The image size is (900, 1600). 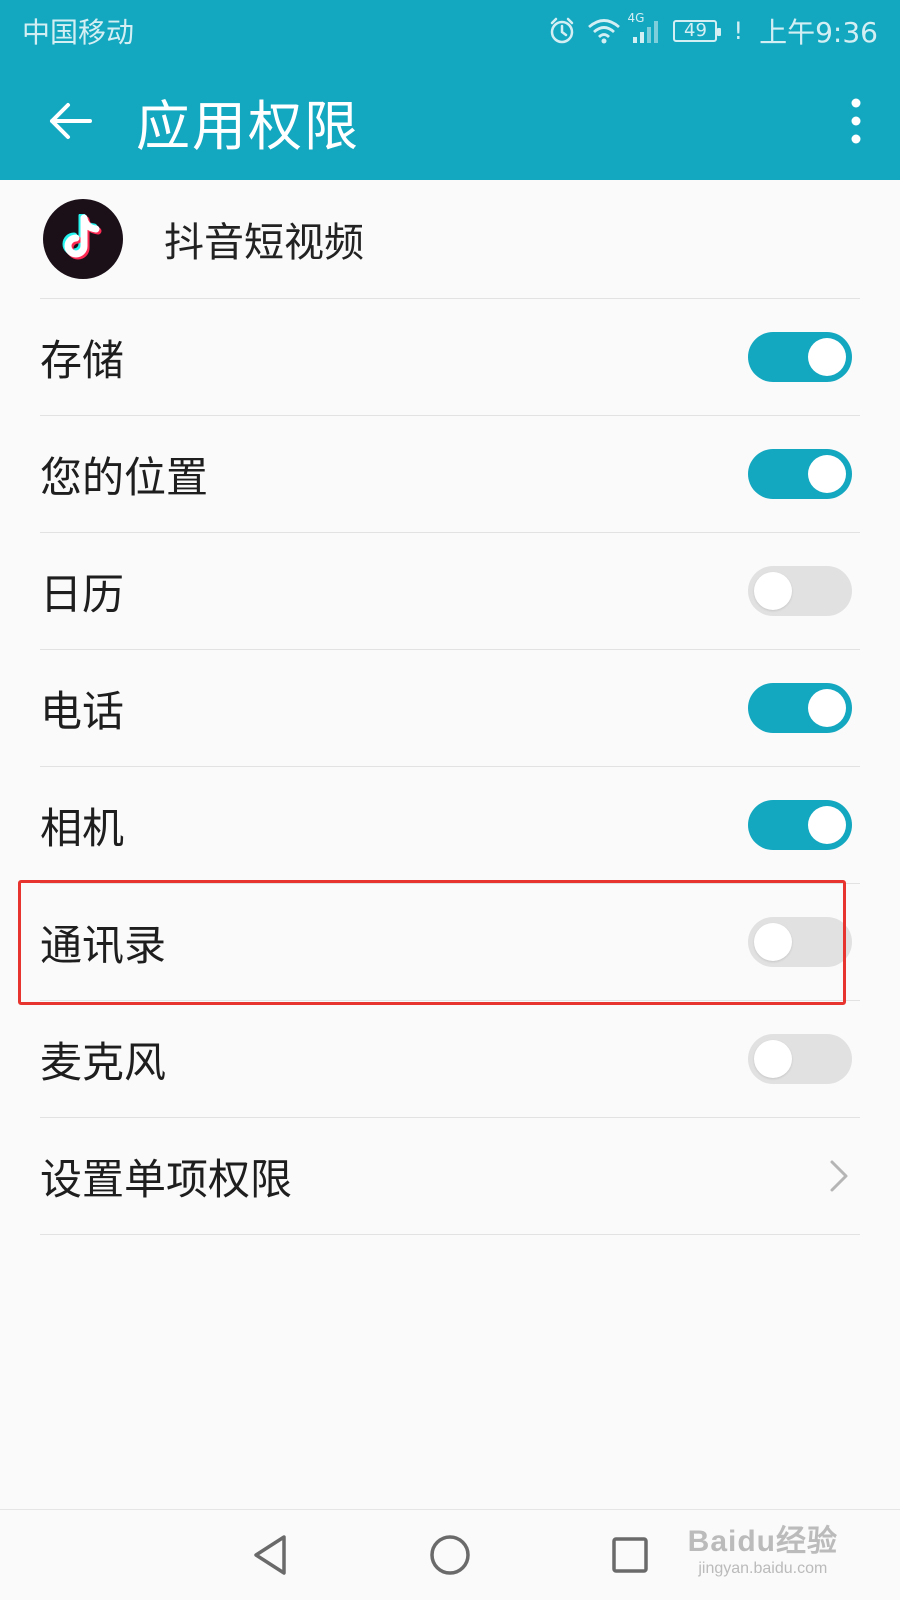 I want to click on back-button, so click(x=70, y=121).